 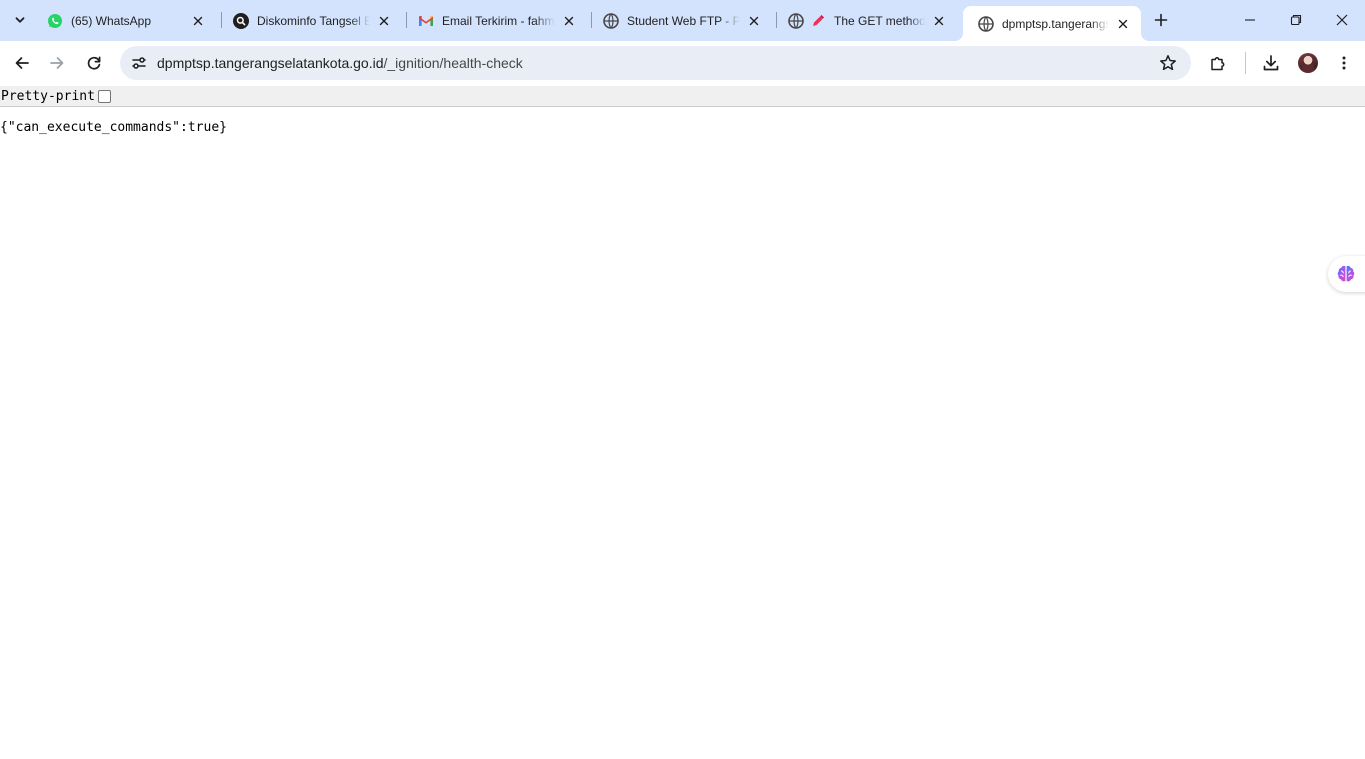 I want to click on tune-icon, so click(x=139, y=63).